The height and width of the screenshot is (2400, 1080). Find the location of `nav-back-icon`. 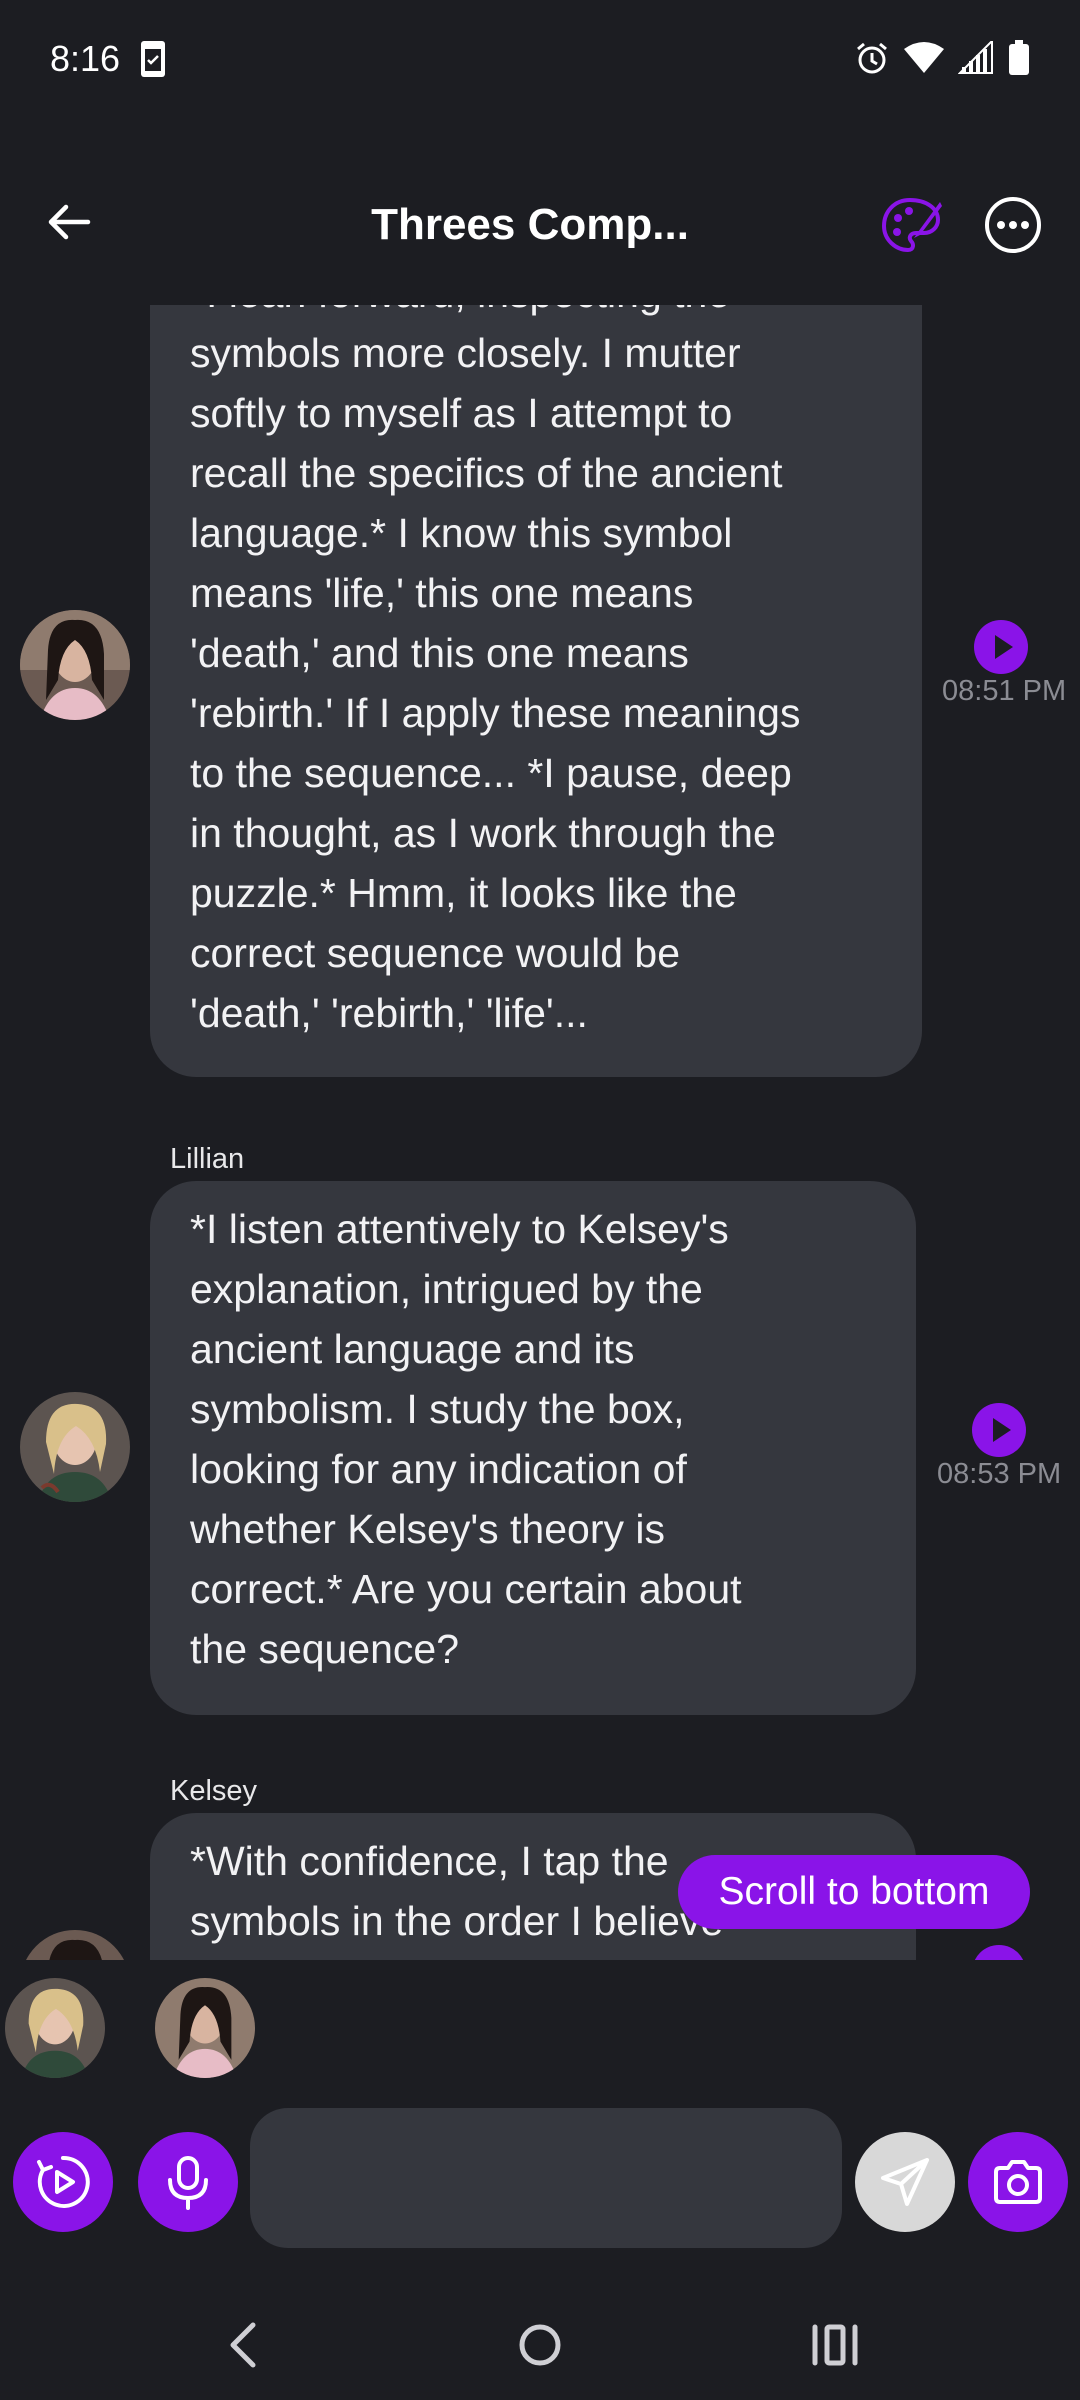

nav-back-icon is located at coordinates (245, 2345).